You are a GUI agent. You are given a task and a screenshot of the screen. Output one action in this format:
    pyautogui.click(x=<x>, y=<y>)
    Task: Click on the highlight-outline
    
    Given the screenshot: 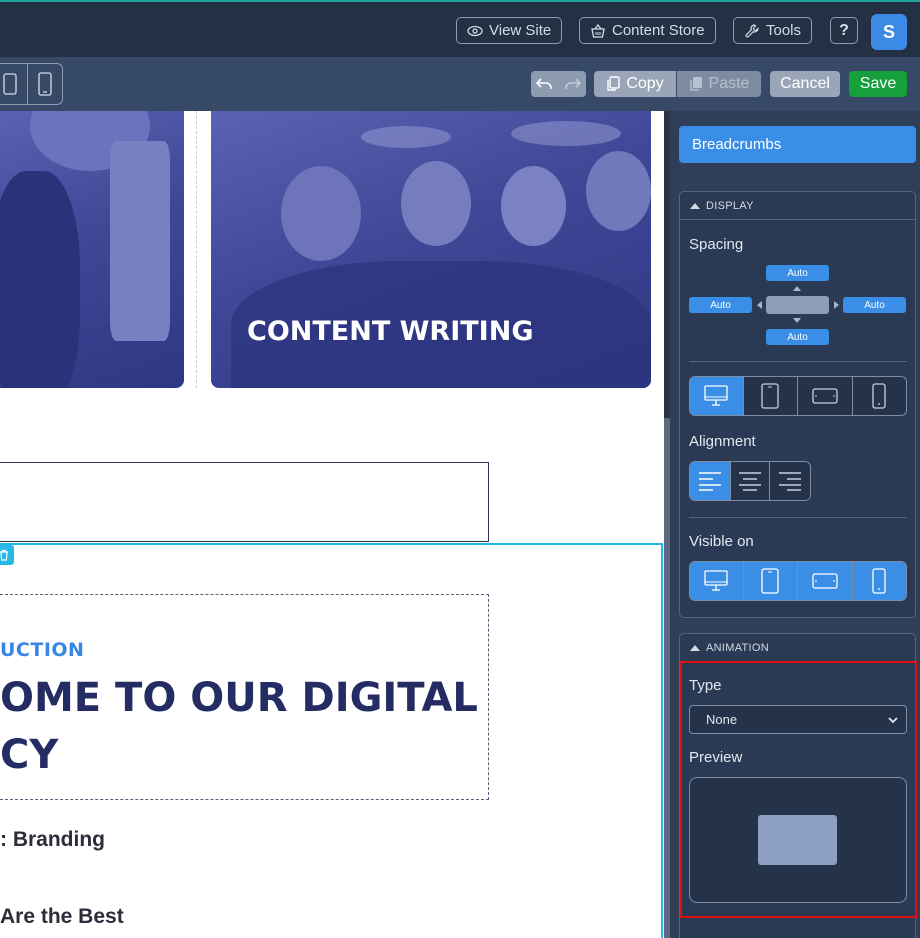 What is the action you would take?
    pyautogui.click(x=798, y=789)
    